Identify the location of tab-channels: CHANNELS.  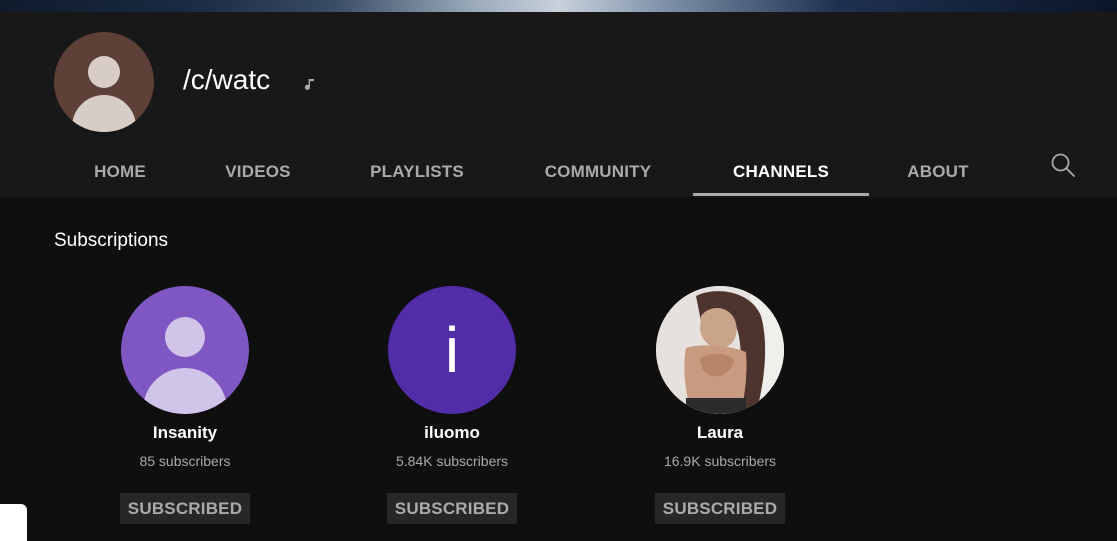
(781, 172).